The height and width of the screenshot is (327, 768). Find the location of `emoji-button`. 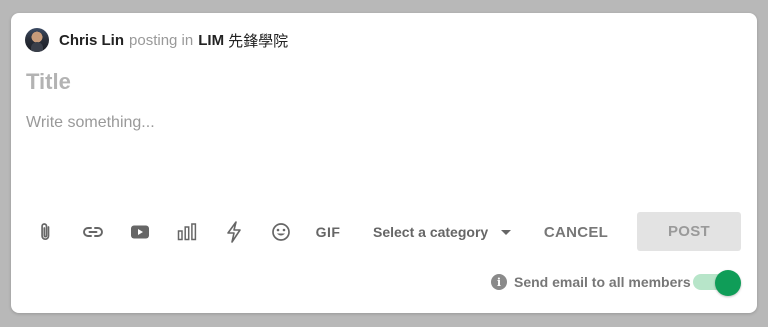

emoji-button is located at coordinates (281, 232).